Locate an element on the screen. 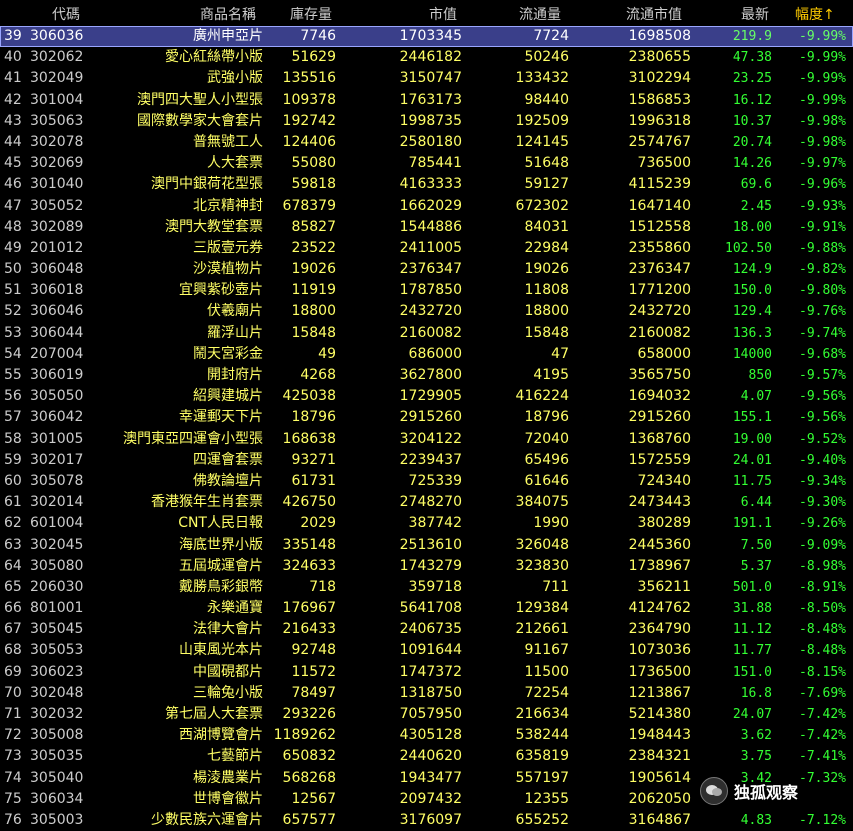  cell-amplitude: -9.98% is located at coordinates (822, 142).